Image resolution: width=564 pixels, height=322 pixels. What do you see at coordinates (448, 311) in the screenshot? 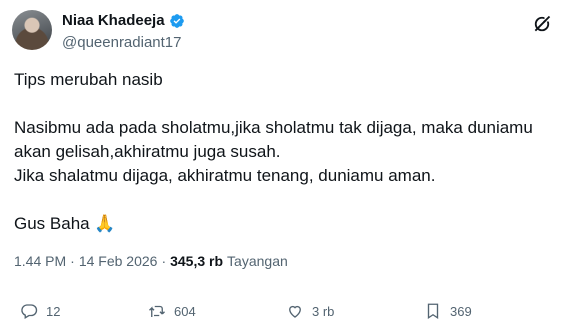
I see `bookmark-button: 369` at bounding box center [448, 311].